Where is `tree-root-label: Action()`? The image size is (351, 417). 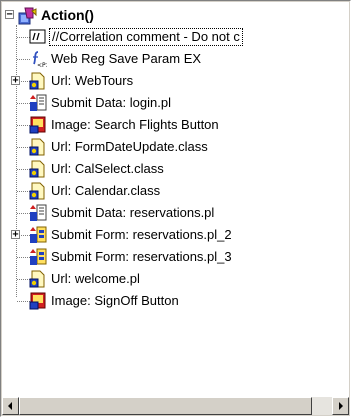
tree-root-label: Action() is located at coordinates (67, 15).